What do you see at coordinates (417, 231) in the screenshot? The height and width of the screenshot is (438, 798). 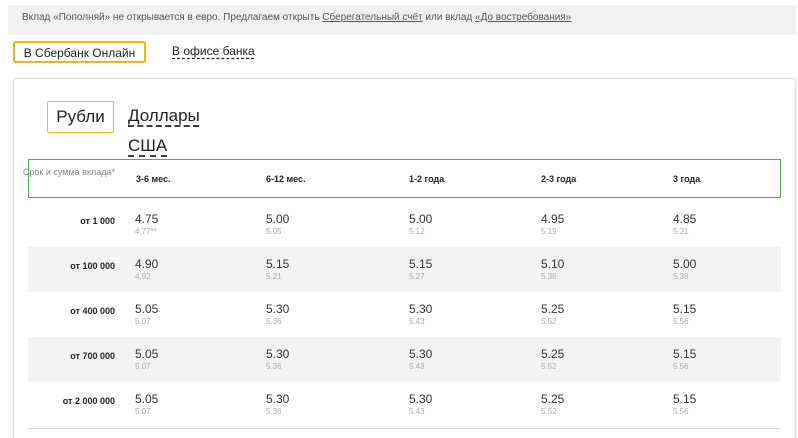 I see `effective-rate: 5.12` at bounding box center [417, 231].